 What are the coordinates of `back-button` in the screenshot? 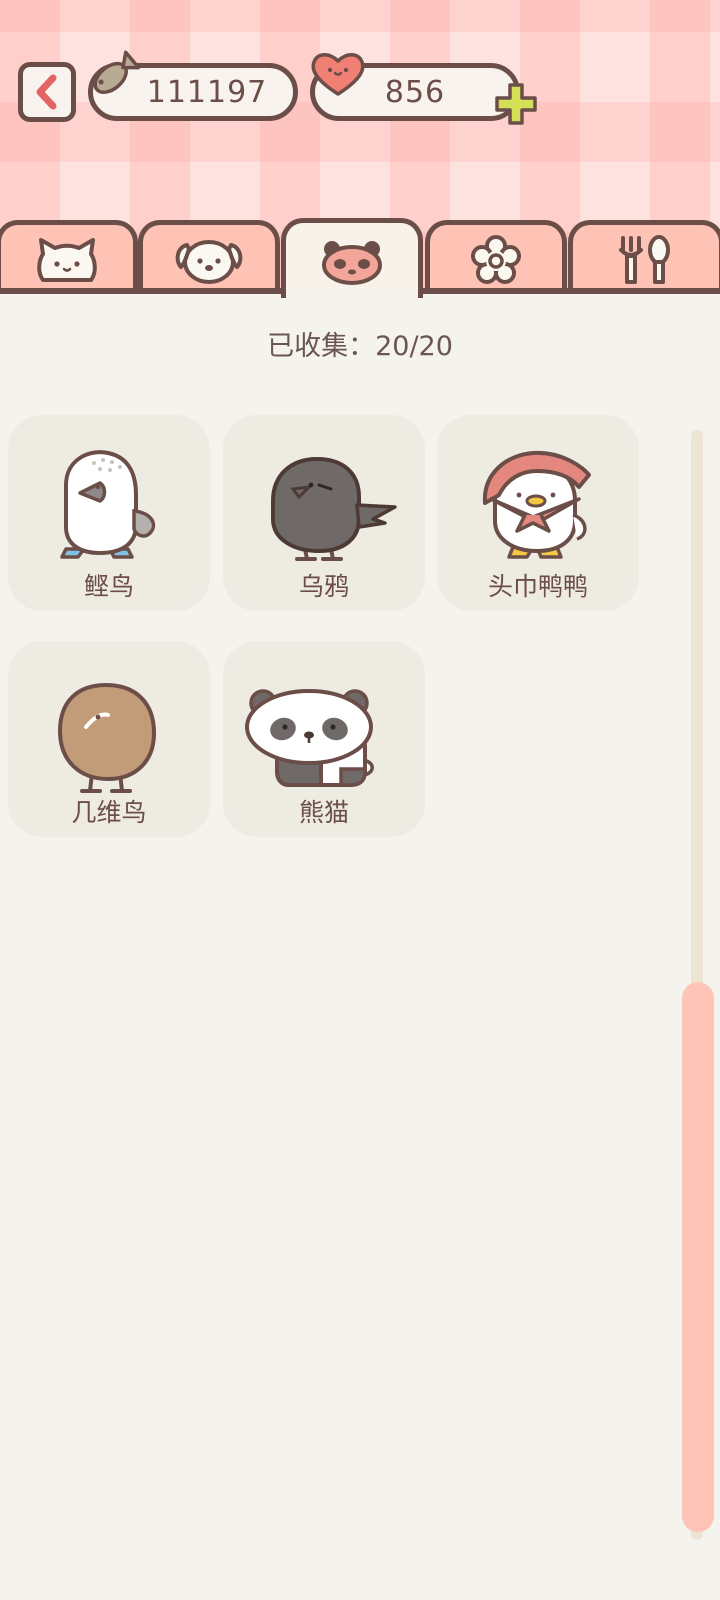 It's located at (47, 92).